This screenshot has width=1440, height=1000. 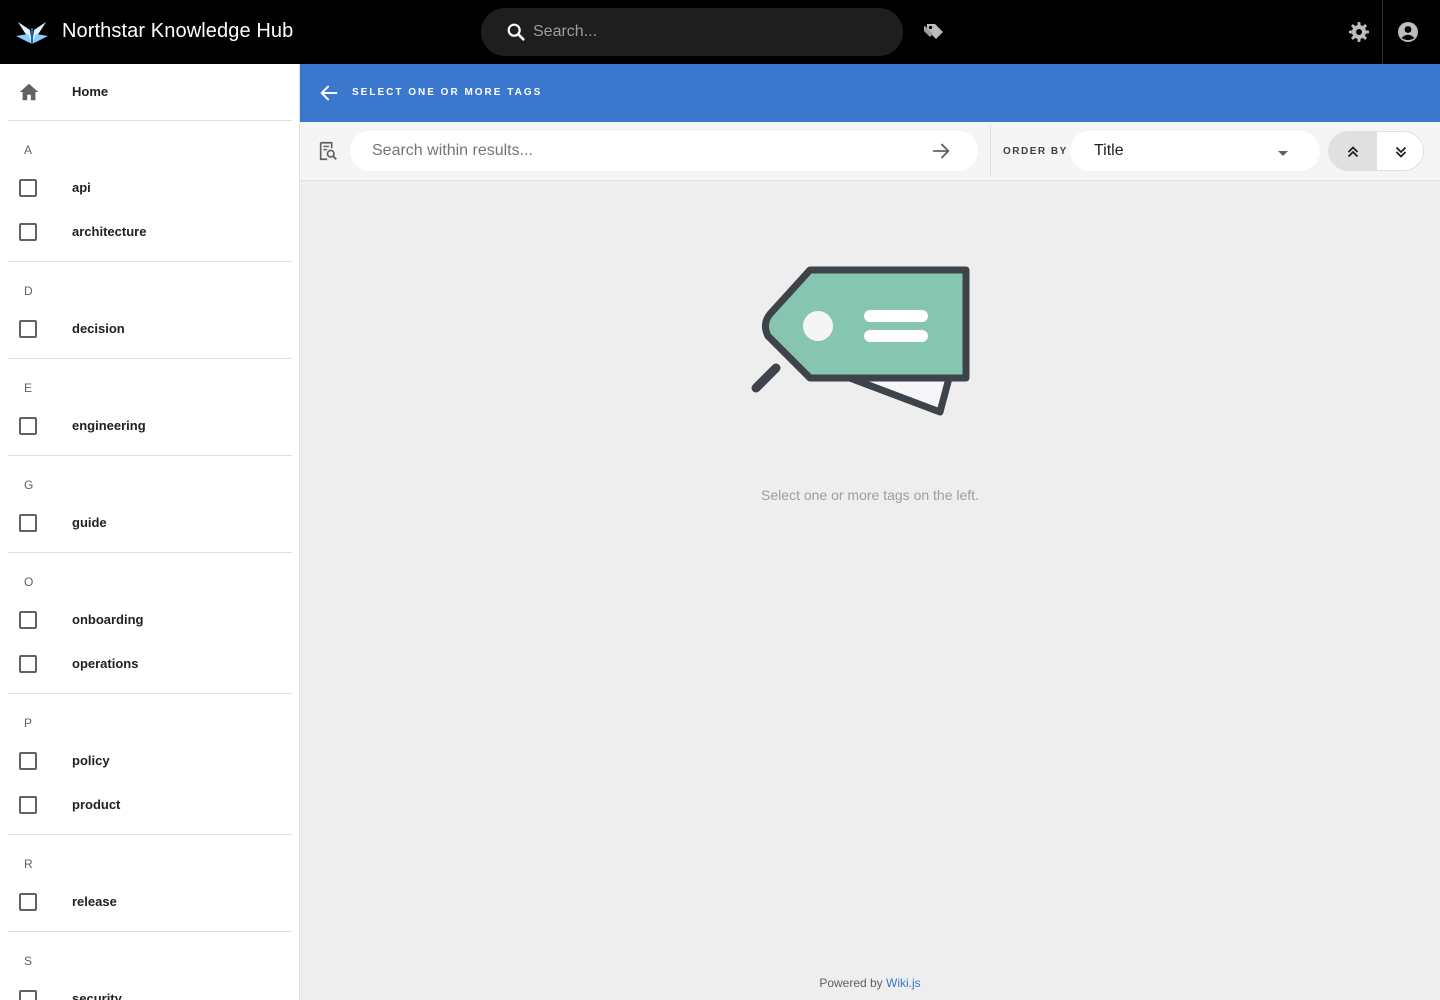 I want to click on sort-descending-button, so click(x=1400, y=151).